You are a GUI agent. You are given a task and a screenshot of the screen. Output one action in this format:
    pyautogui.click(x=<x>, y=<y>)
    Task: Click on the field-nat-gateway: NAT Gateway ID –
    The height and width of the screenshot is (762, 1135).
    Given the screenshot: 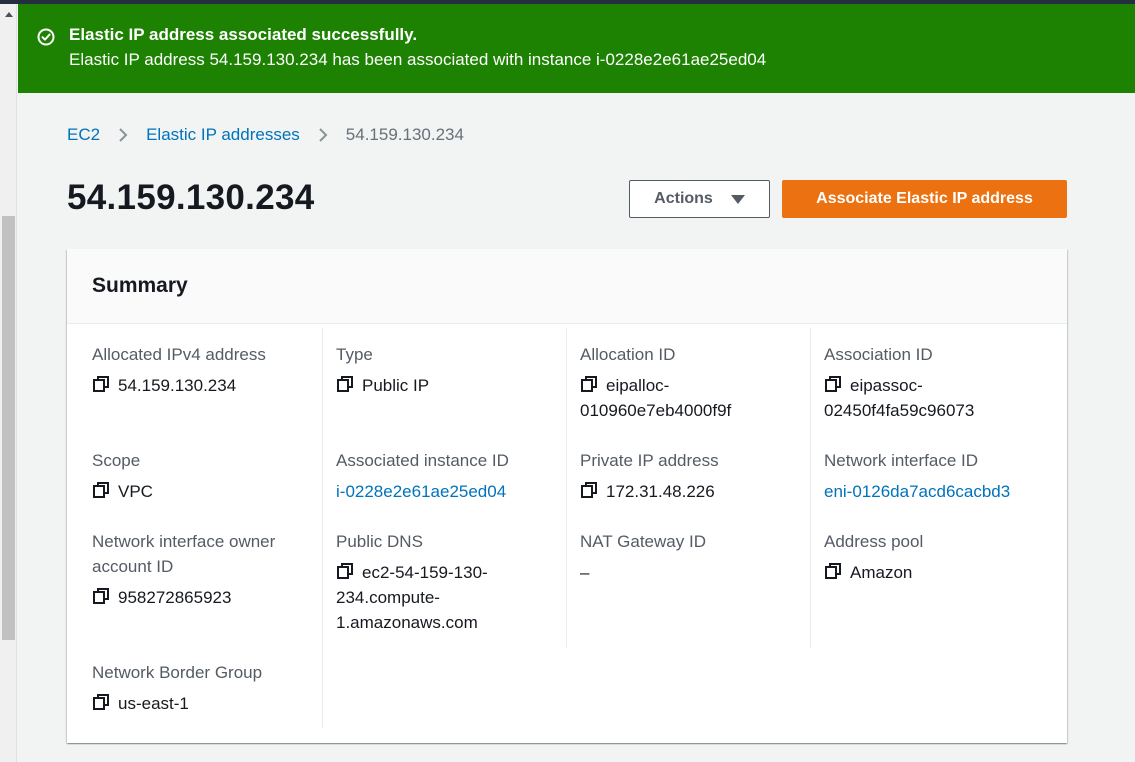 What is the action you would take?
    pyautogui.click(x=692, y=557)
    